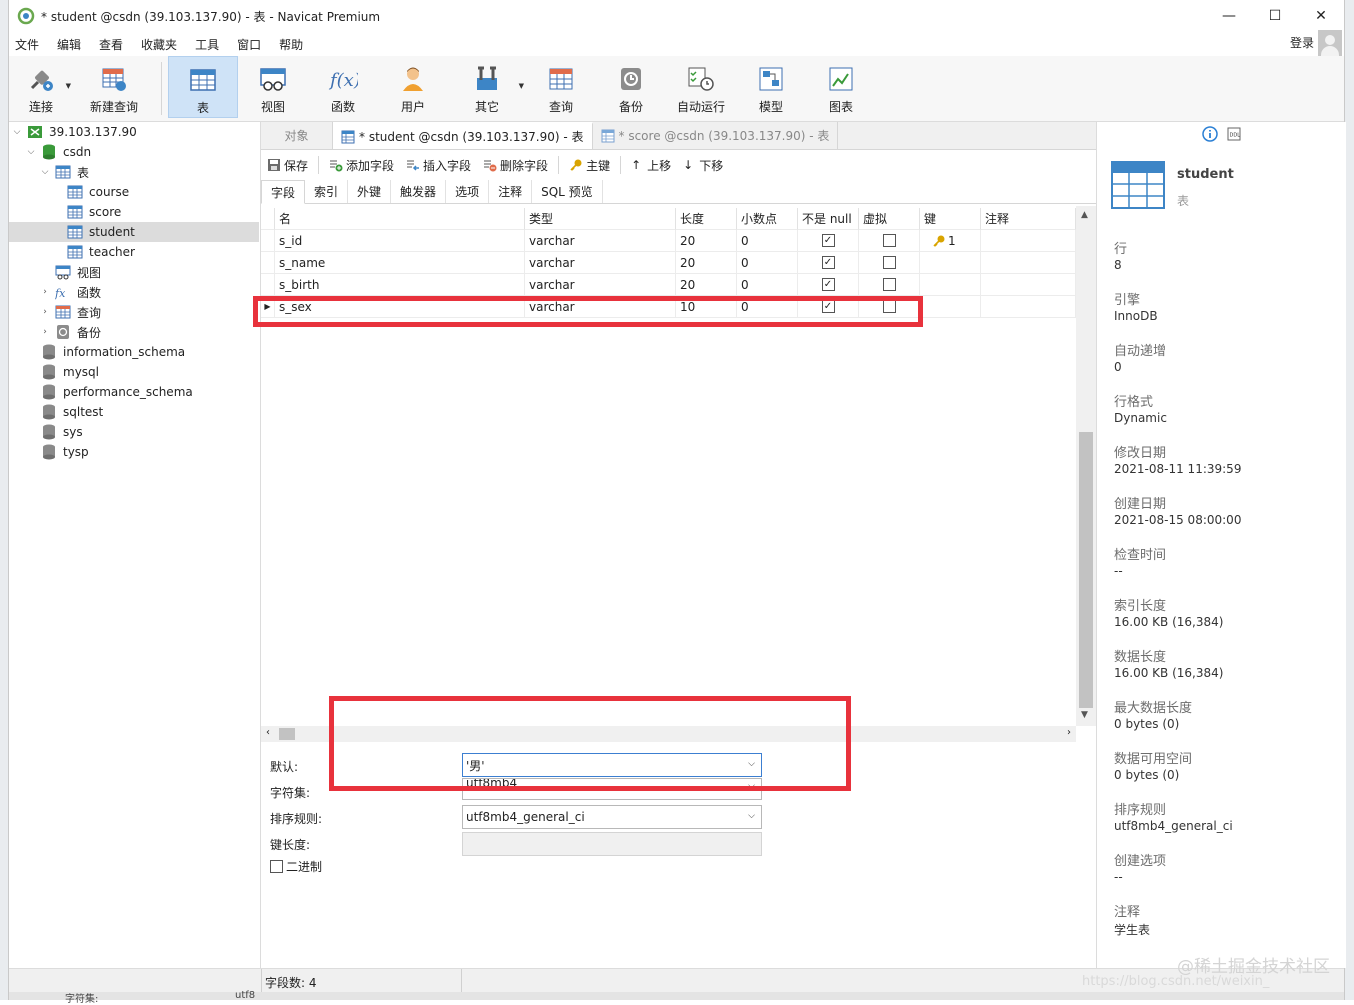 The image size is (1354, 1005). Describe the element at coordinates (287, 165) in the screenshot. I see `save-button: 保存` at that location.